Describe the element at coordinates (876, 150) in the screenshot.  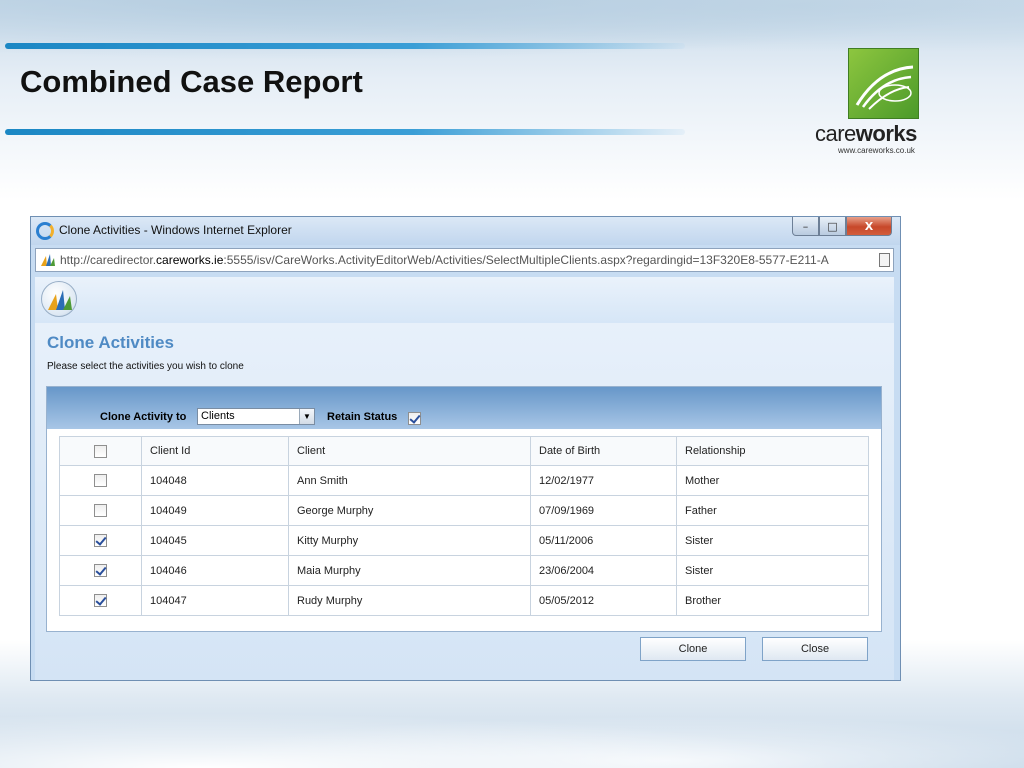
I see `careworks-logo-url: www.careworks.co.uk` at that location.